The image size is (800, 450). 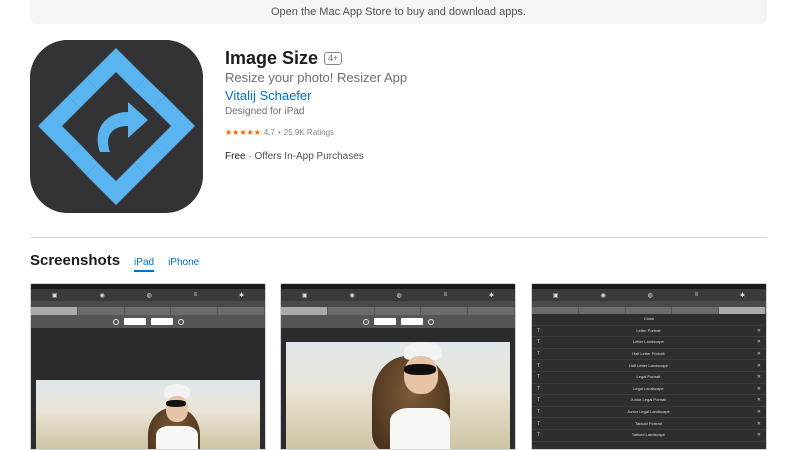 I want to click on price-row: Free · Offers In-App Purchases, so click(x=294, y=156).